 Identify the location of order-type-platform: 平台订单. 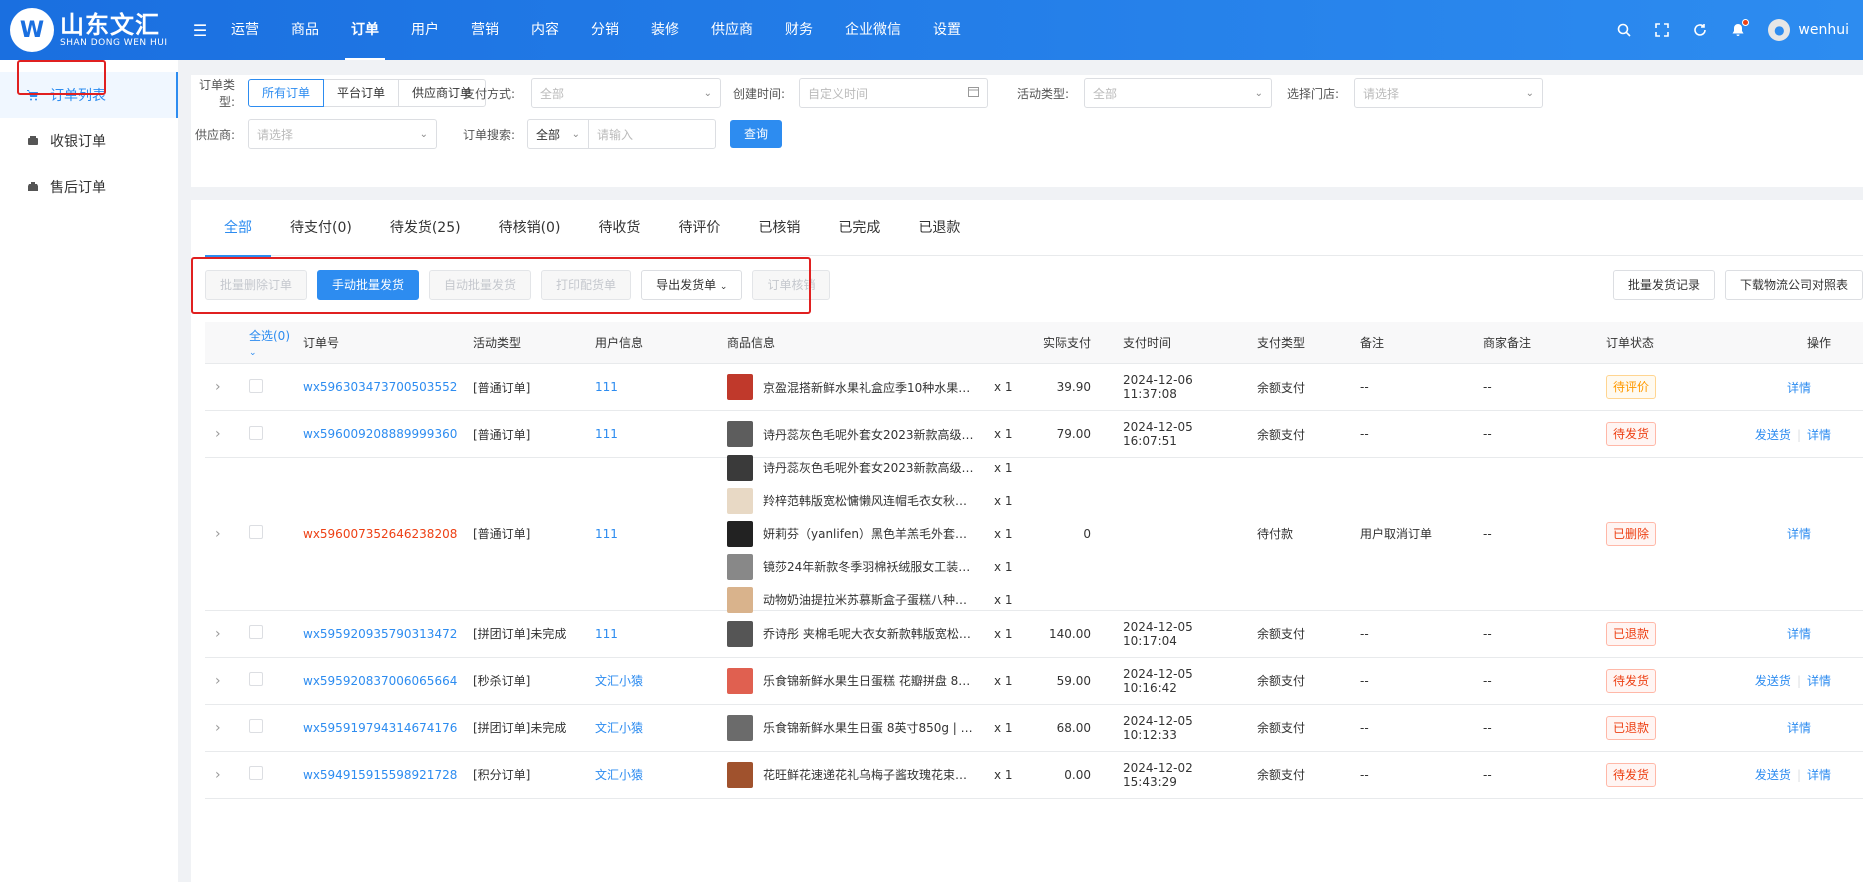
(361, 93).